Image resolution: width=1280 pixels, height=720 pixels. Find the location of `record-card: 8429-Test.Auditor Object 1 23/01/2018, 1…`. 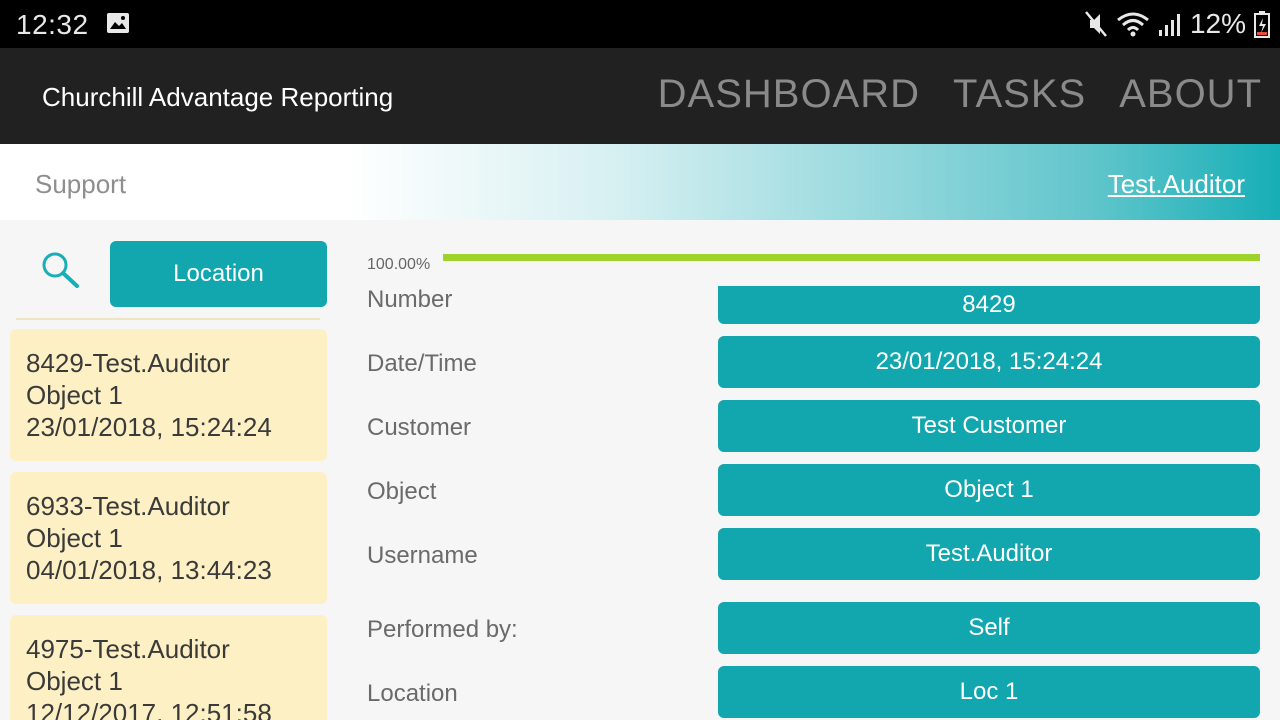

record-card: 8429-Test.Auditor Object 1 23/01/2018, 1… is located at coordinates (168, 395).